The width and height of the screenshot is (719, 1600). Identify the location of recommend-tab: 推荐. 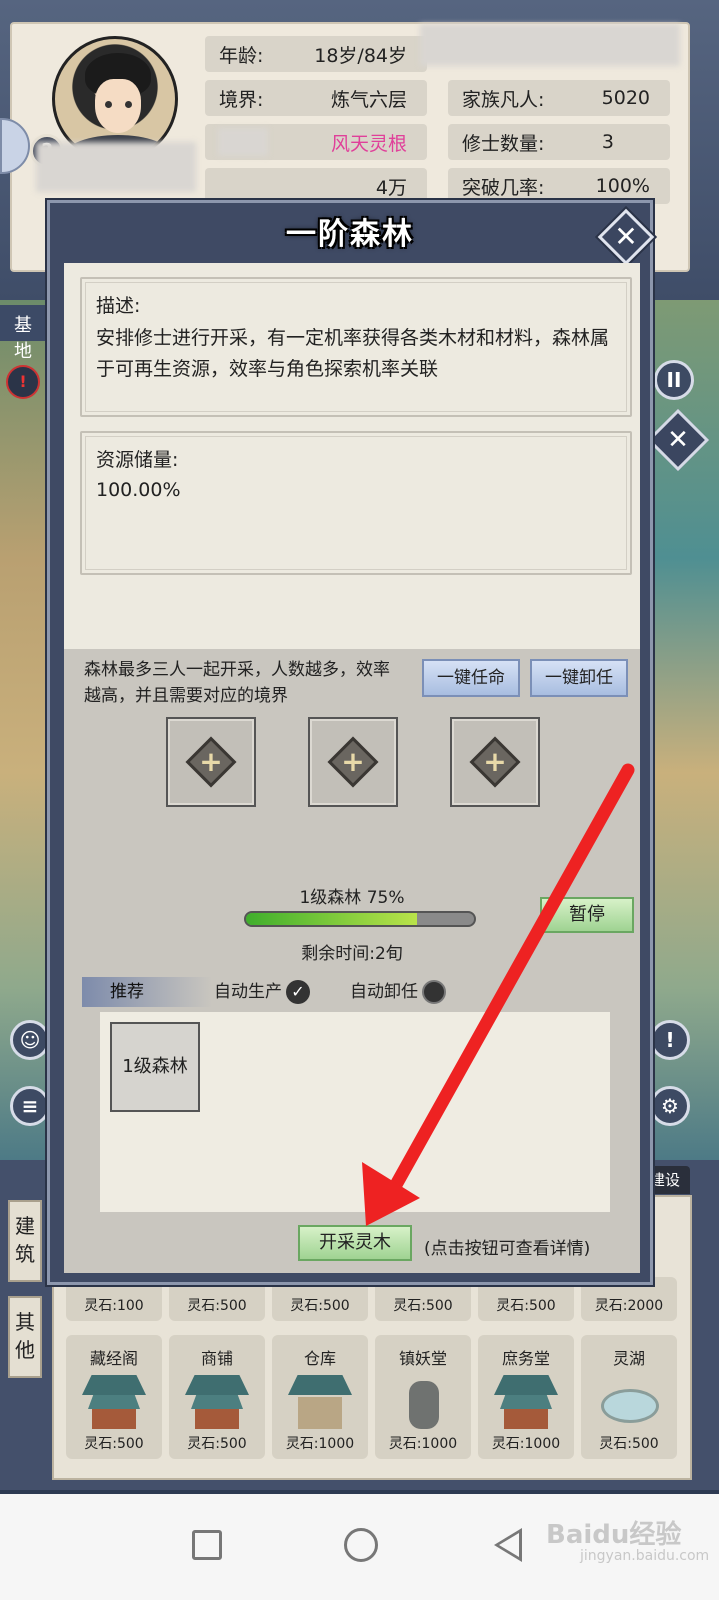
(147, 992).